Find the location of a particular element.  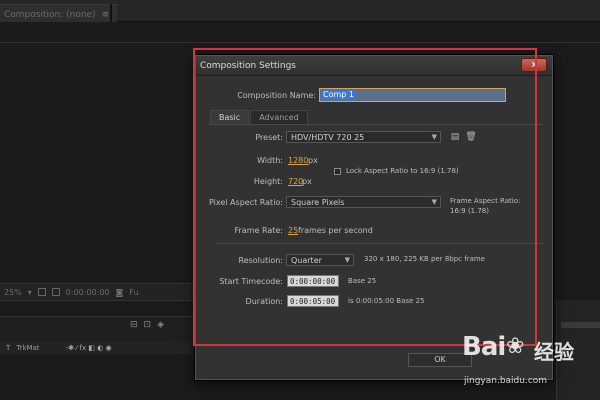

preset-dropdown: HDV/HDTV 720 25 ▼ is located at coordinates (363, 137).